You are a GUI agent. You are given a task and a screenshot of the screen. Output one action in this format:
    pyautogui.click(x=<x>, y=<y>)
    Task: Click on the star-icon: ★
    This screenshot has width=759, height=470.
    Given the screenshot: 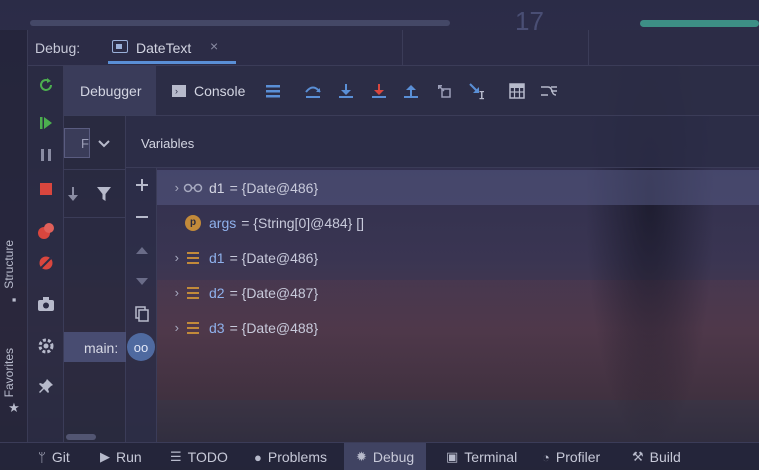 What is the action you would take?
    pyautogui.click(x=14, y=408)
    